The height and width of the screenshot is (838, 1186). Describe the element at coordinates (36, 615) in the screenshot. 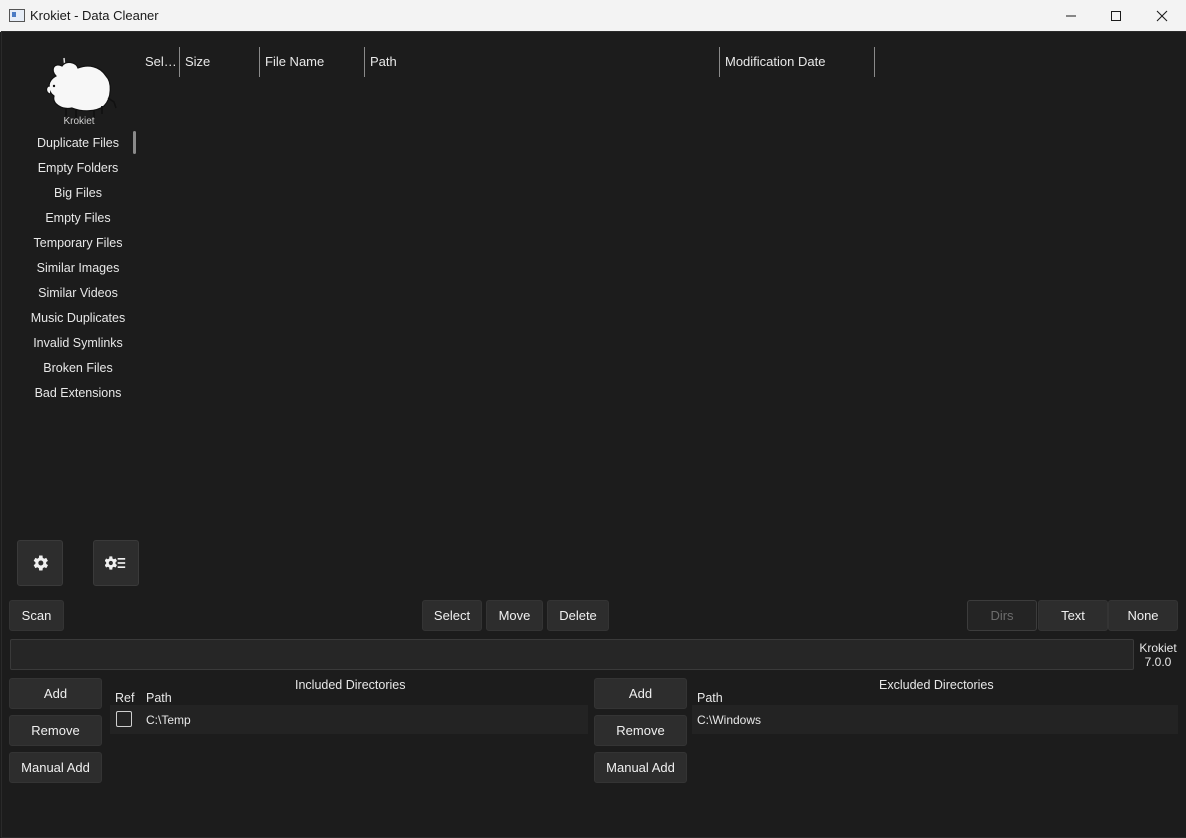

I see `scan-button: Scan` at that location.